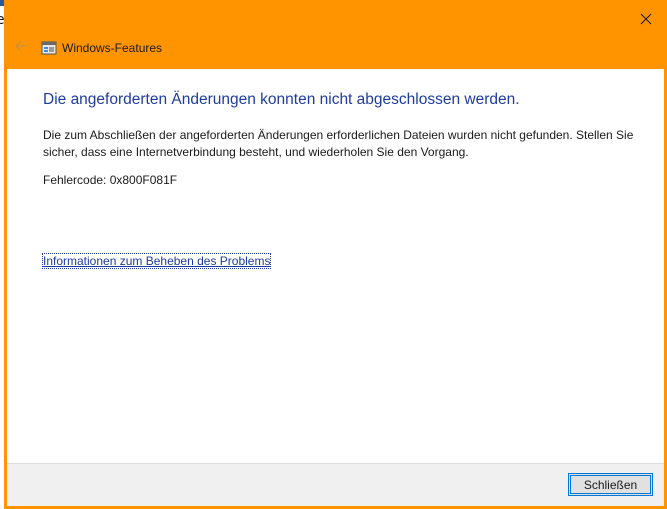 This screenshot has width=667, height=509. What do you see at coordinates (22, 47) in the screenshot?
I see `back-arrow-icon` at bounding box center [22, 47].